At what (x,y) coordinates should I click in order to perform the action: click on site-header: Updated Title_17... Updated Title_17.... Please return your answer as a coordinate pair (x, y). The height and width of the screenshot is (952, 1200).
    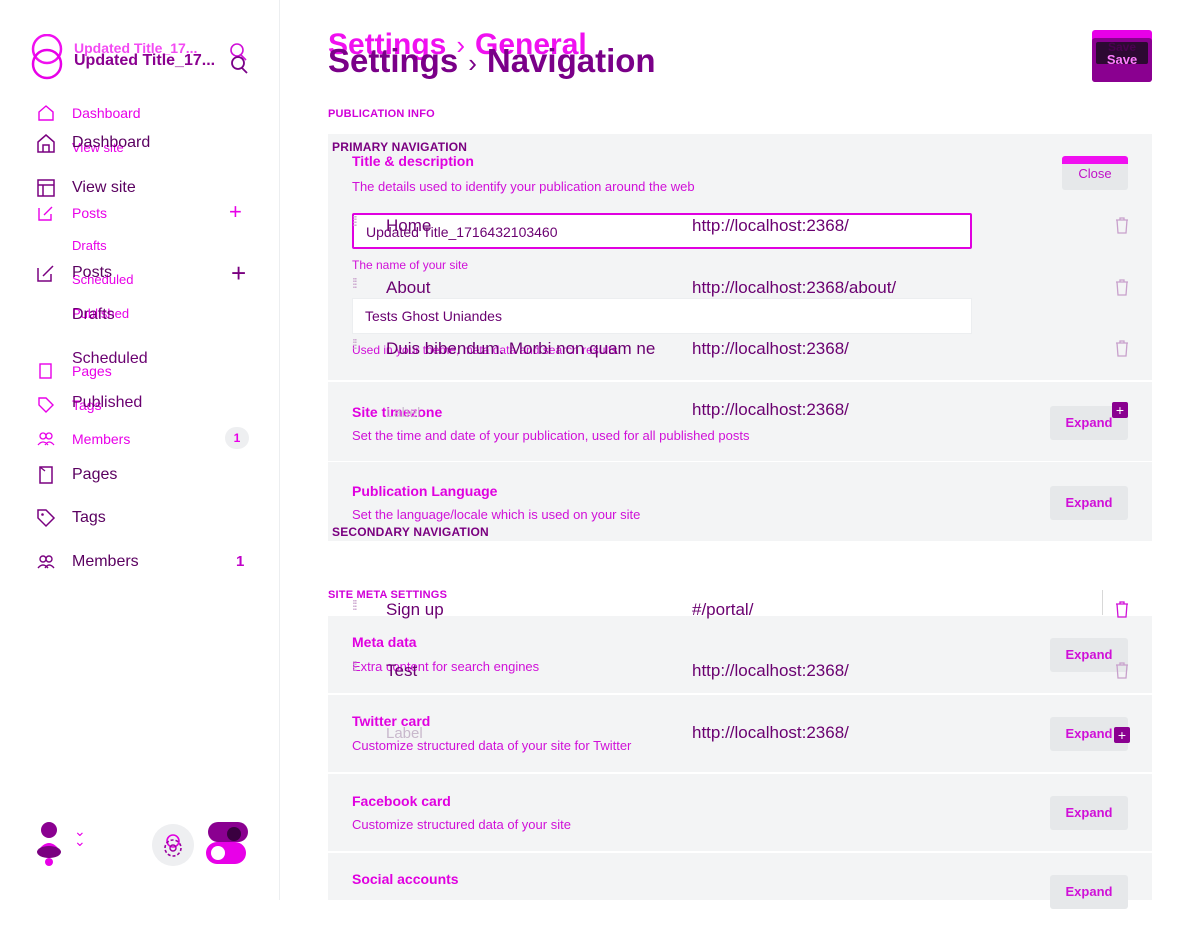
    Looking at the image, I should click on (145, 58).